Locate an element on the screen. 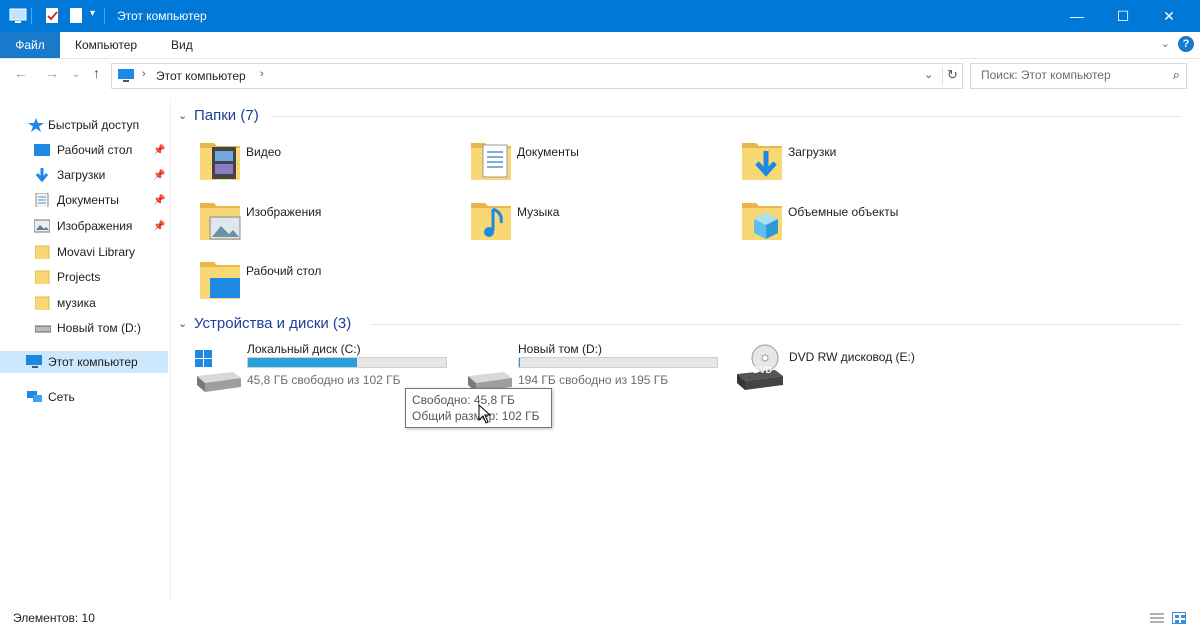  tab-computer: Компьютер is located at coordinates (106, 45).